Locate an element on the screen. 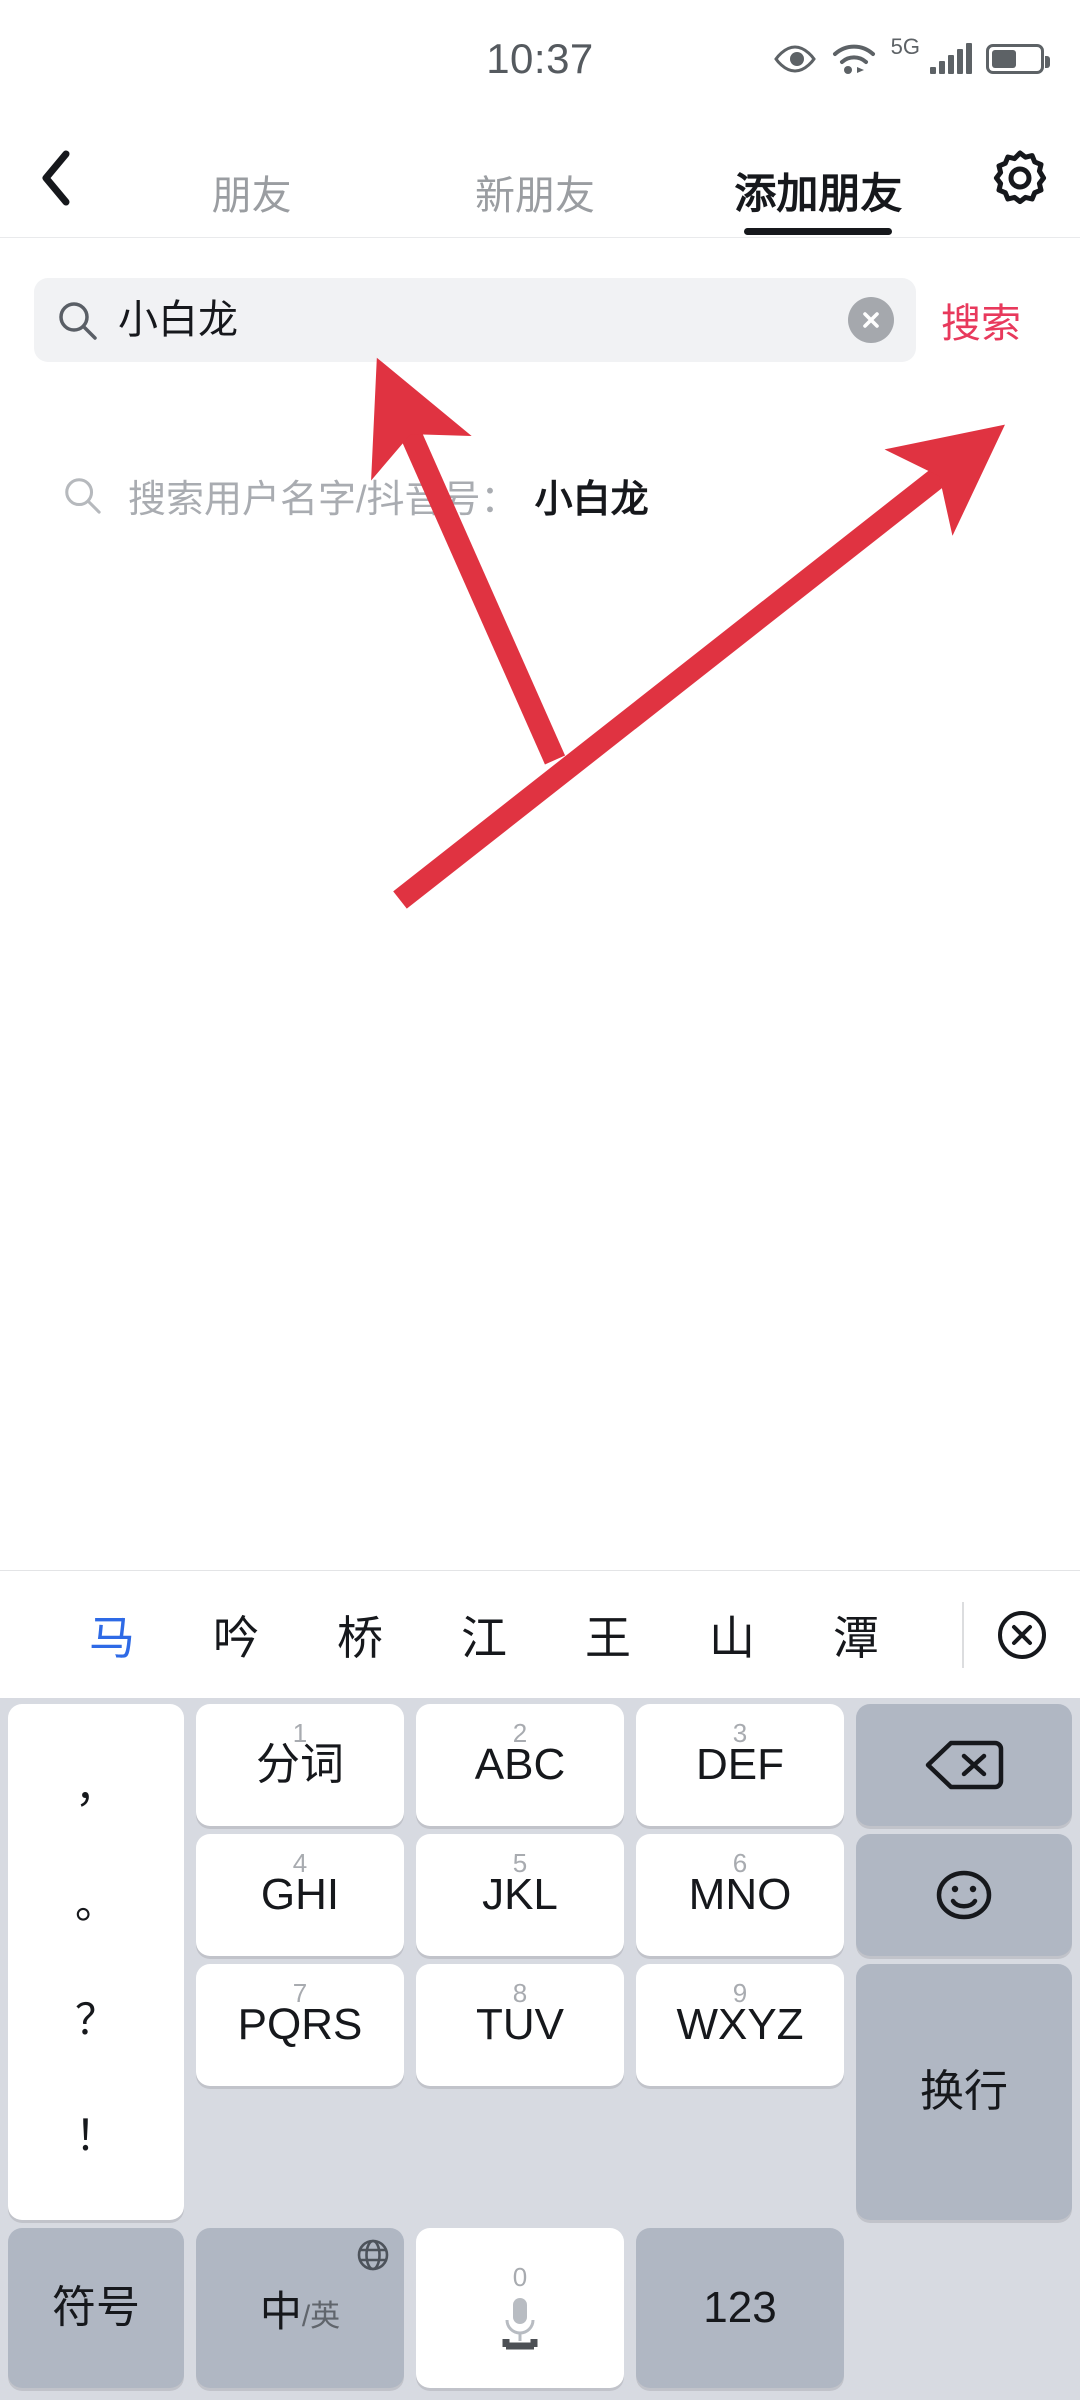 The height and width of the screenshot is (2400, 1080). key-pqrs-number: 7 is located at coordinates (300, 1993).